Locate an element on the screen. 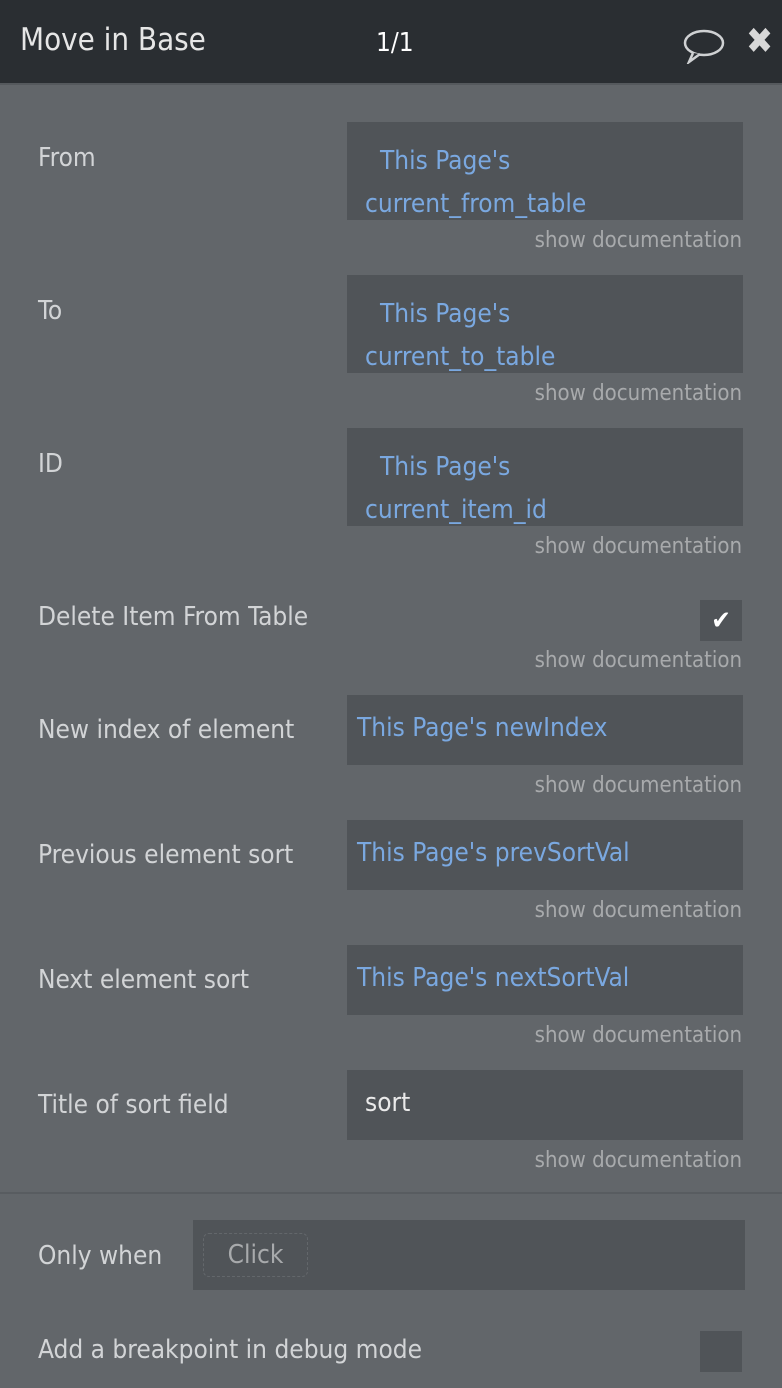 The height and width of the screenshot is (1388, 782). close-icon: ✖ is located at coordinates (759, 42).